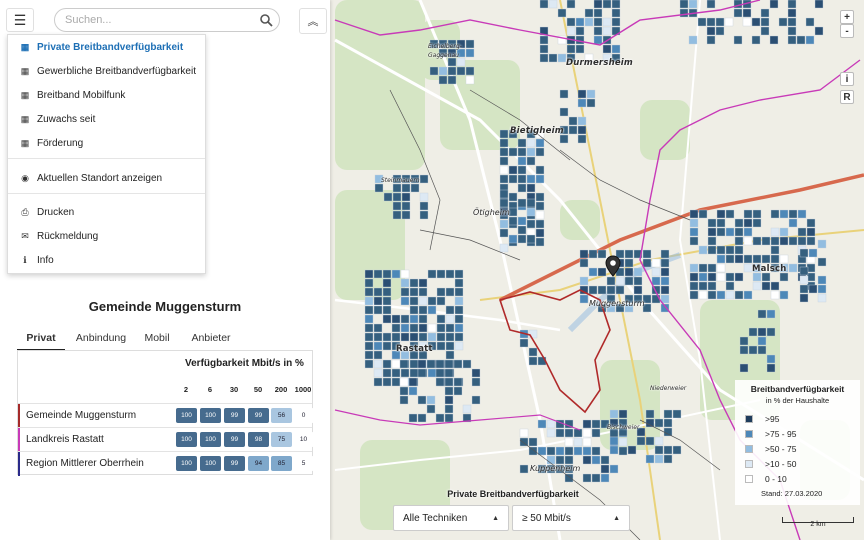 The width and height of the screenshot is (864, 540). What do you see at coordinates (65, 439) in the screenshot?
I see `row-name: Landkreis Rastatt` at bounding box center [65, 439].